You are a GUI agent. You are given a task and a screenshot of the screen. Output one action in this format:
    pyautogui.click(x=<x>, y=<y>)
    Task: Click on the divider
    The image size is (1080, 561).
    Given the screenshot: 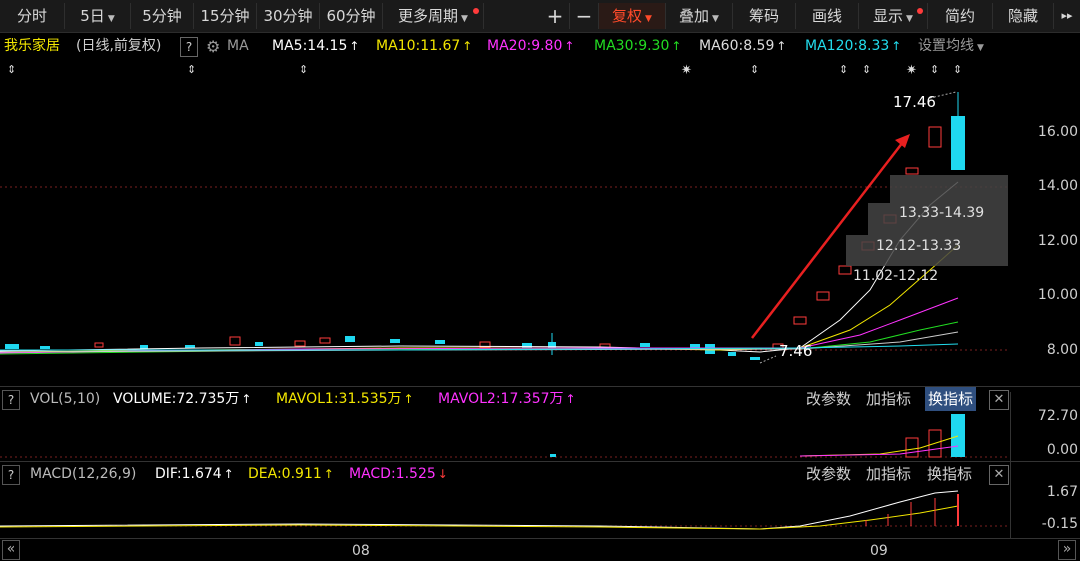 What is the action you would take?
    pyautogui.click(x=540, y=538)
    